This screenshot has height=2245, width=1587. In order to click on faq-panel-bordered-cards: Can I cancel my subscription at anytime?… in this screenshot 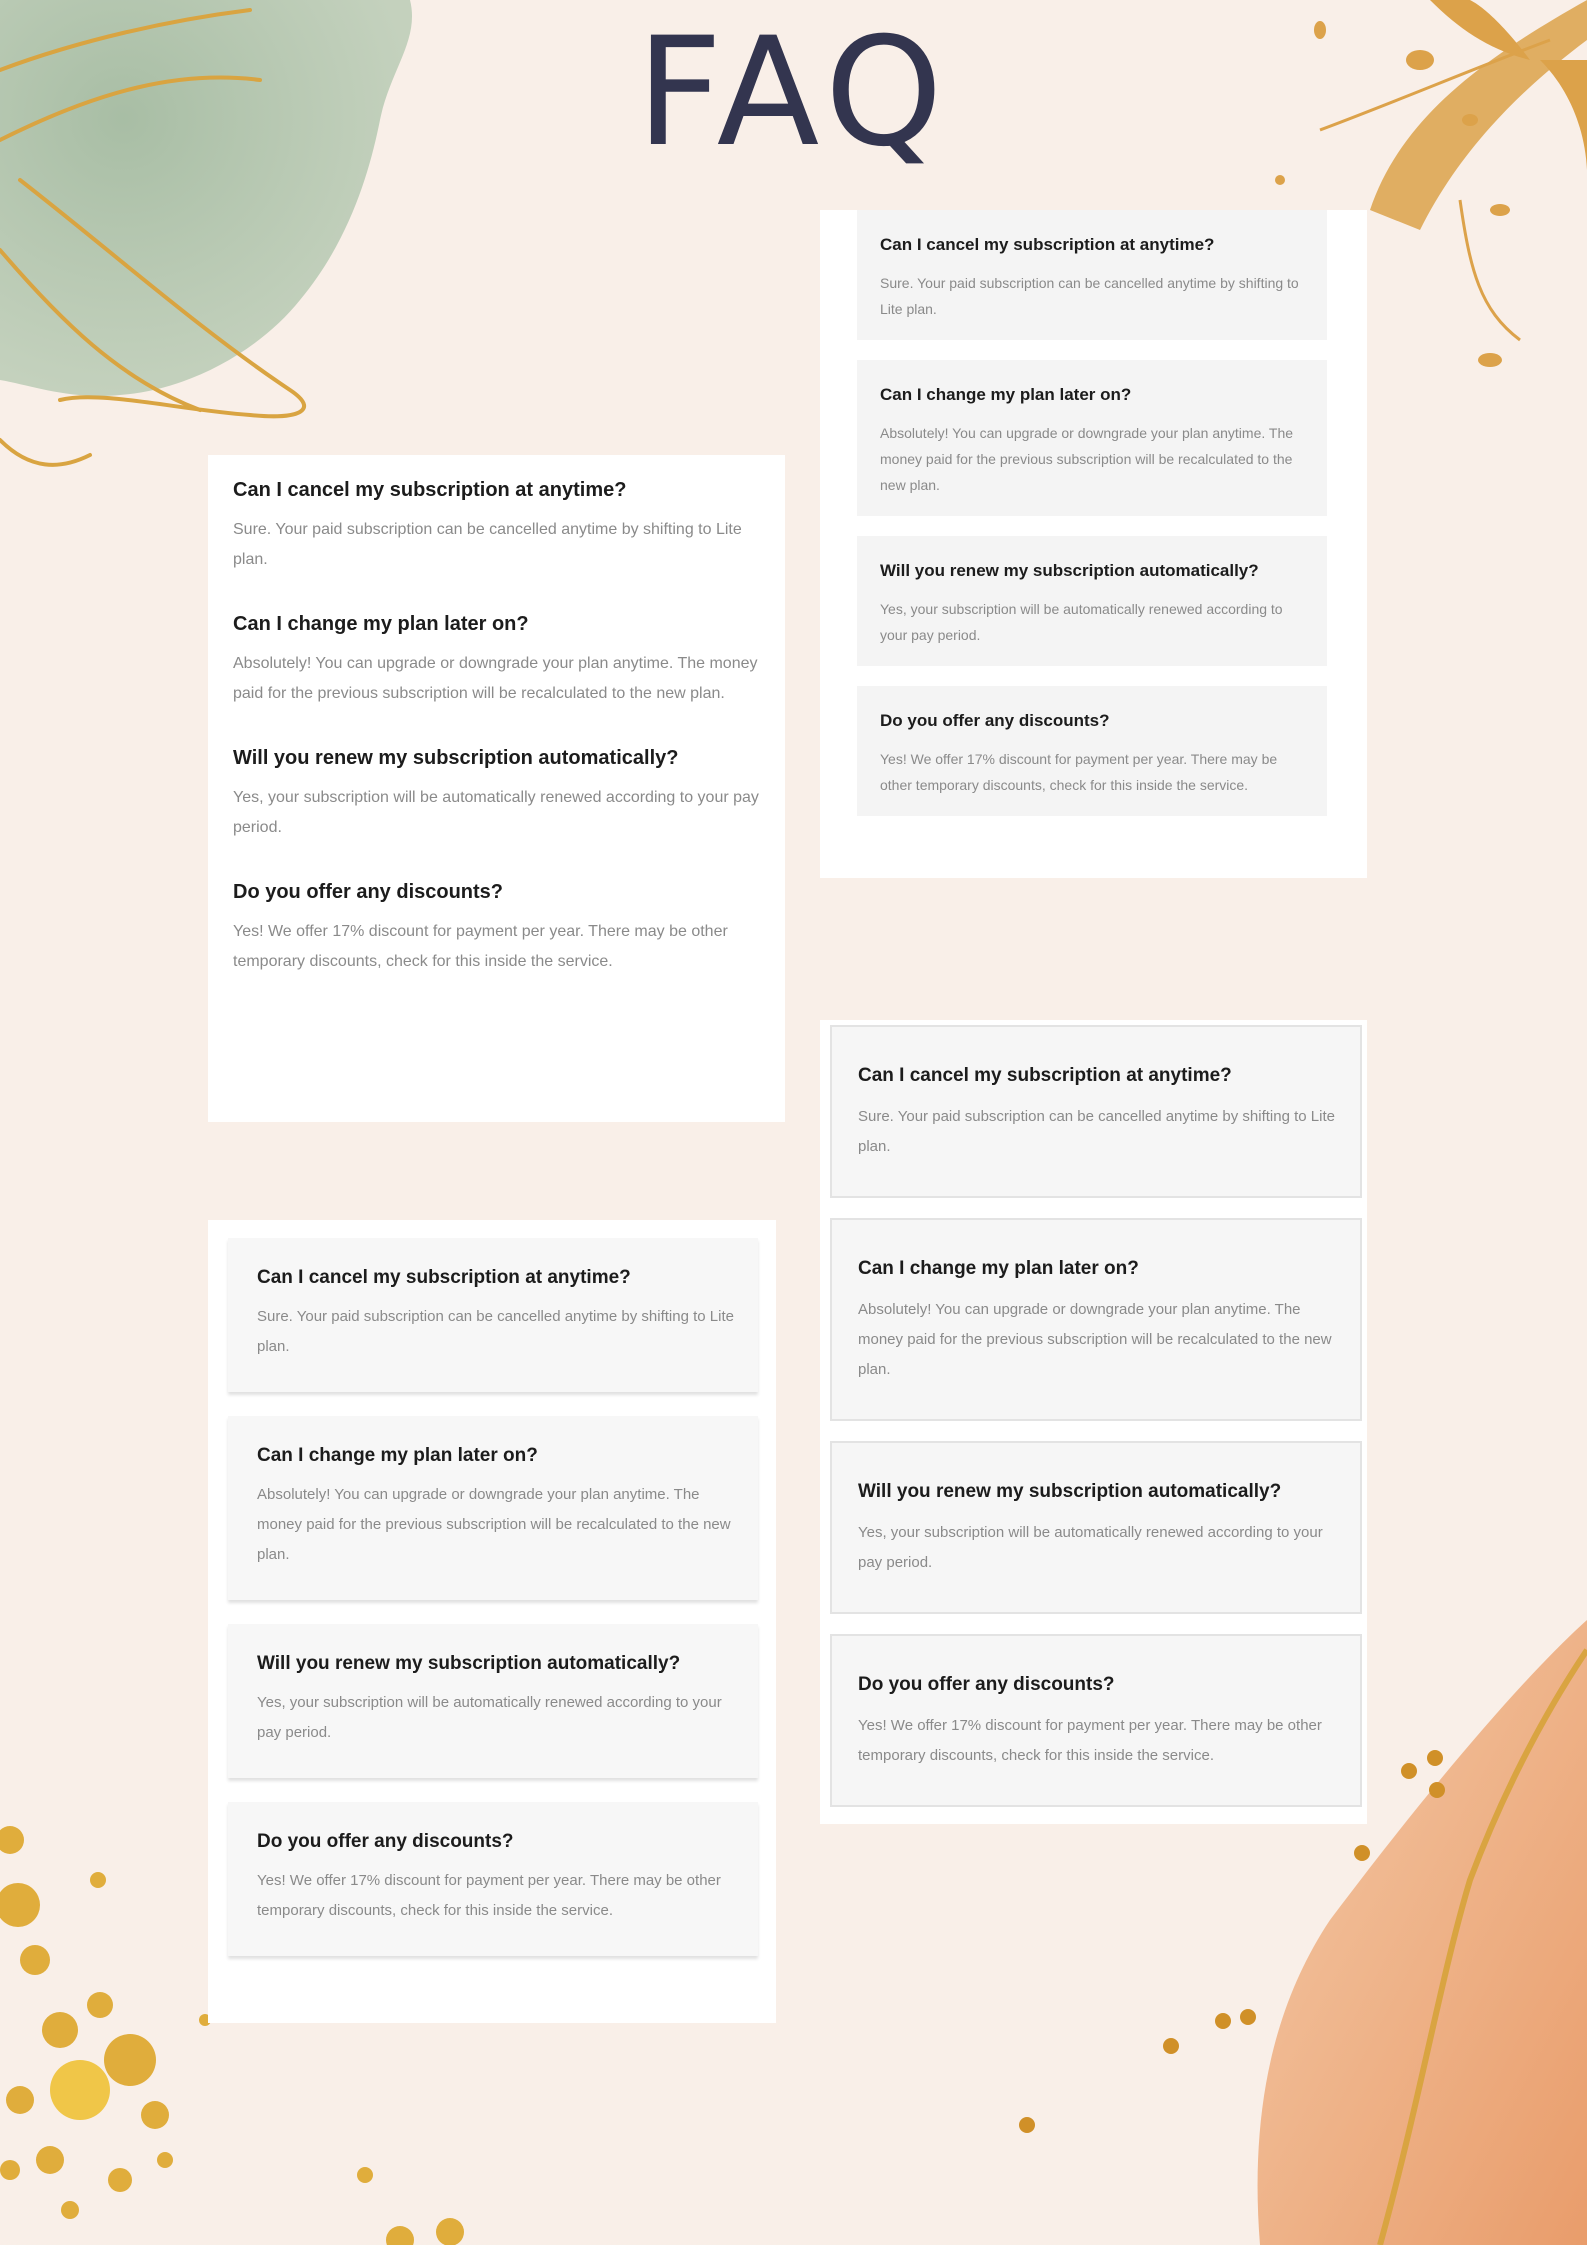, I will do `click(1093, 1422)`.